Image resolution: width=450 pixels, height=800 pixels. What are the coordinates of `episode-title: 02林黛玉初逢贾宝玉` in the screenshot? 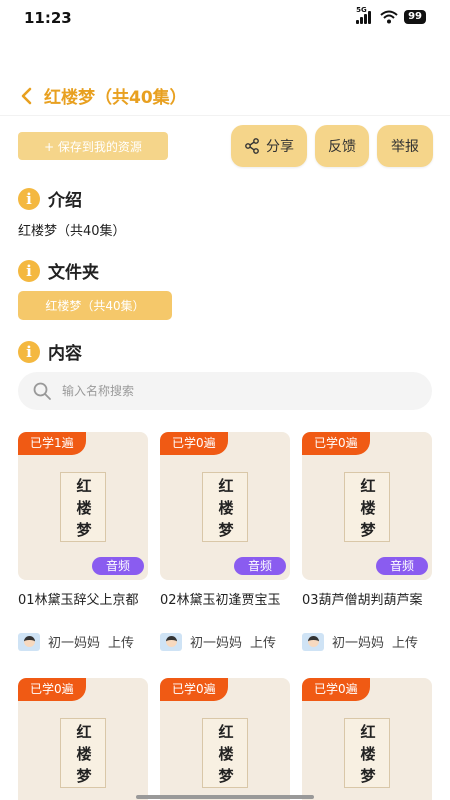 It's located at (220, 600).